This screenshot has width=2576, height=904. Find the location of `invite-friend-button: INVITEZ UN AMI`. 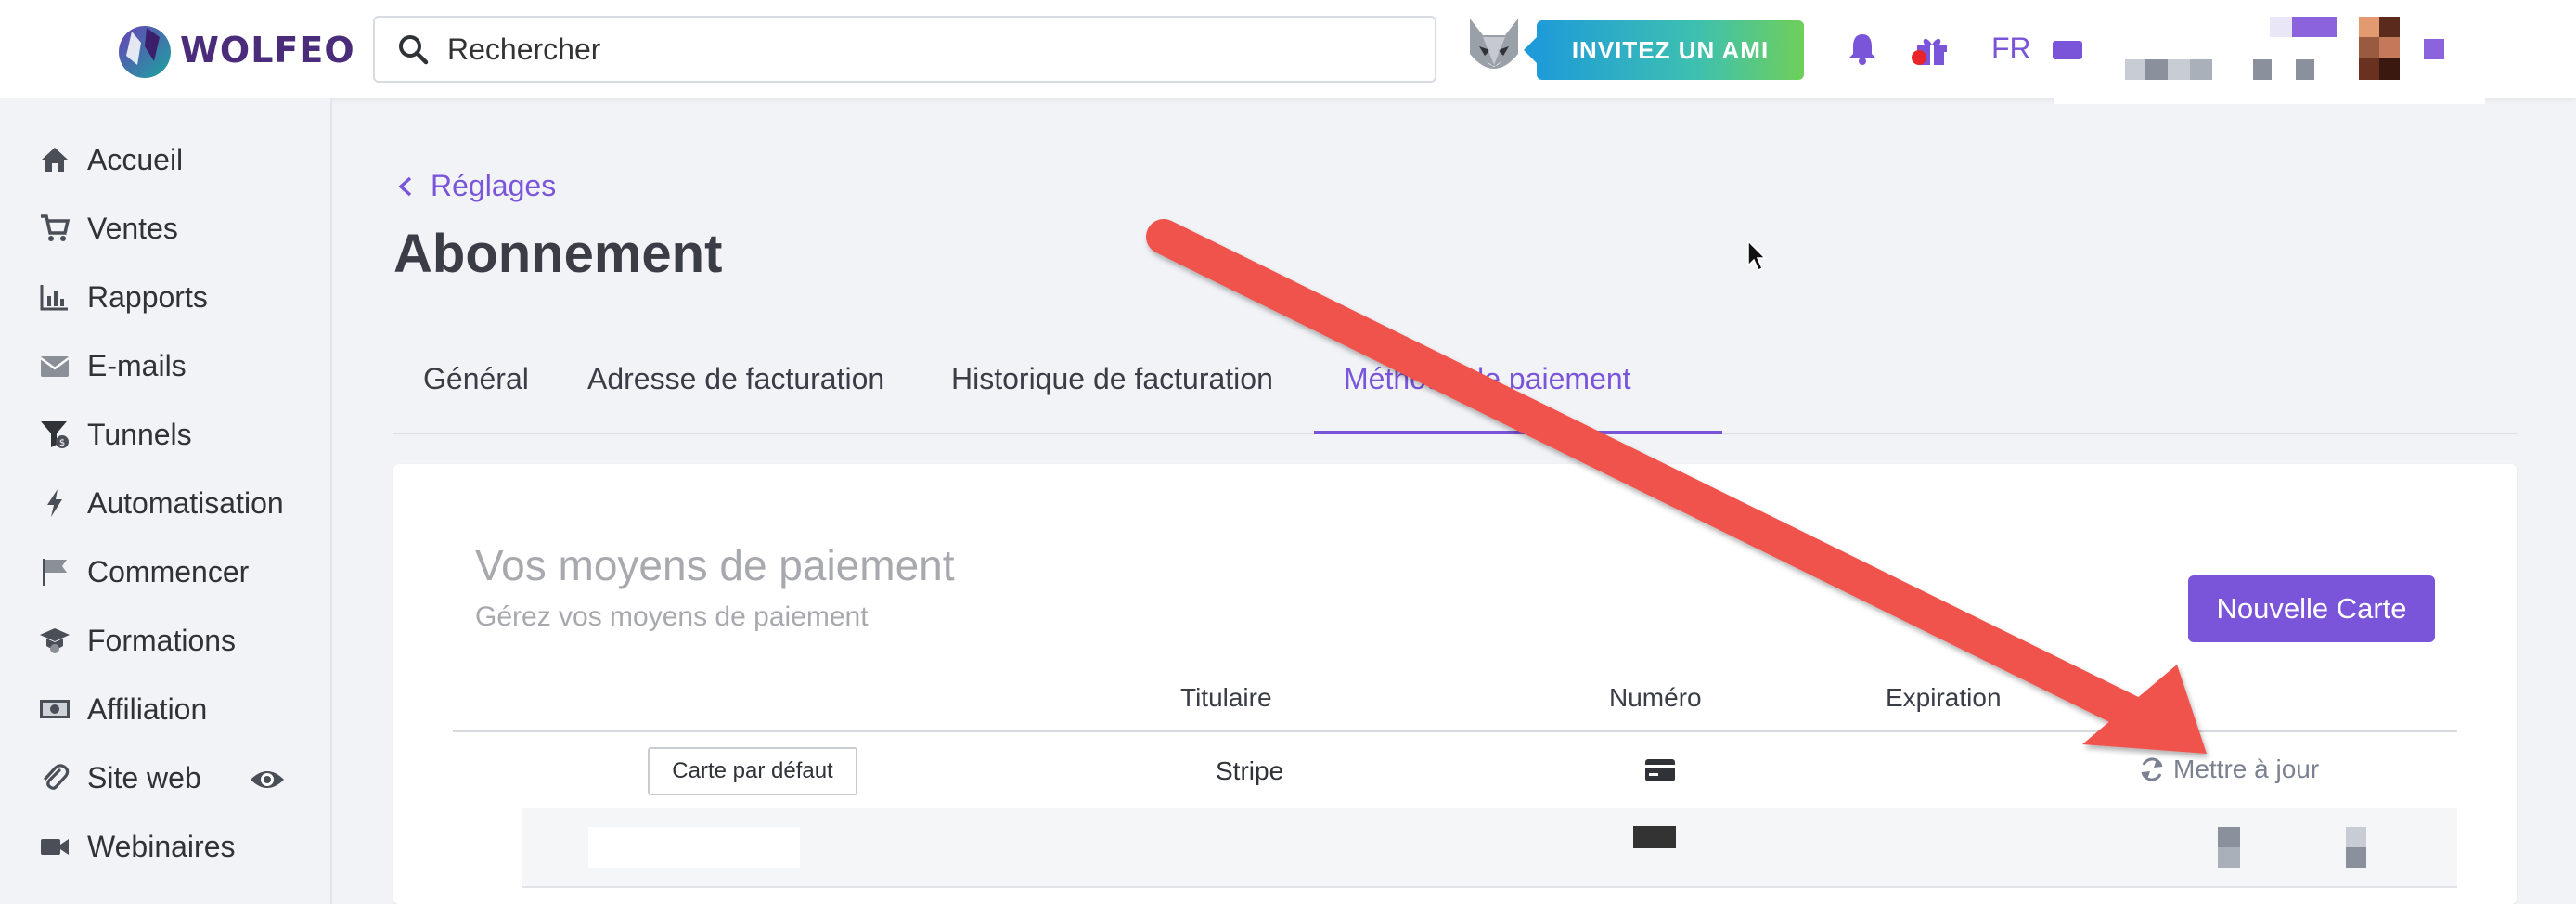

invite-friend-button: INVITEZ UN AMI is located at coordinates (1664, 50).